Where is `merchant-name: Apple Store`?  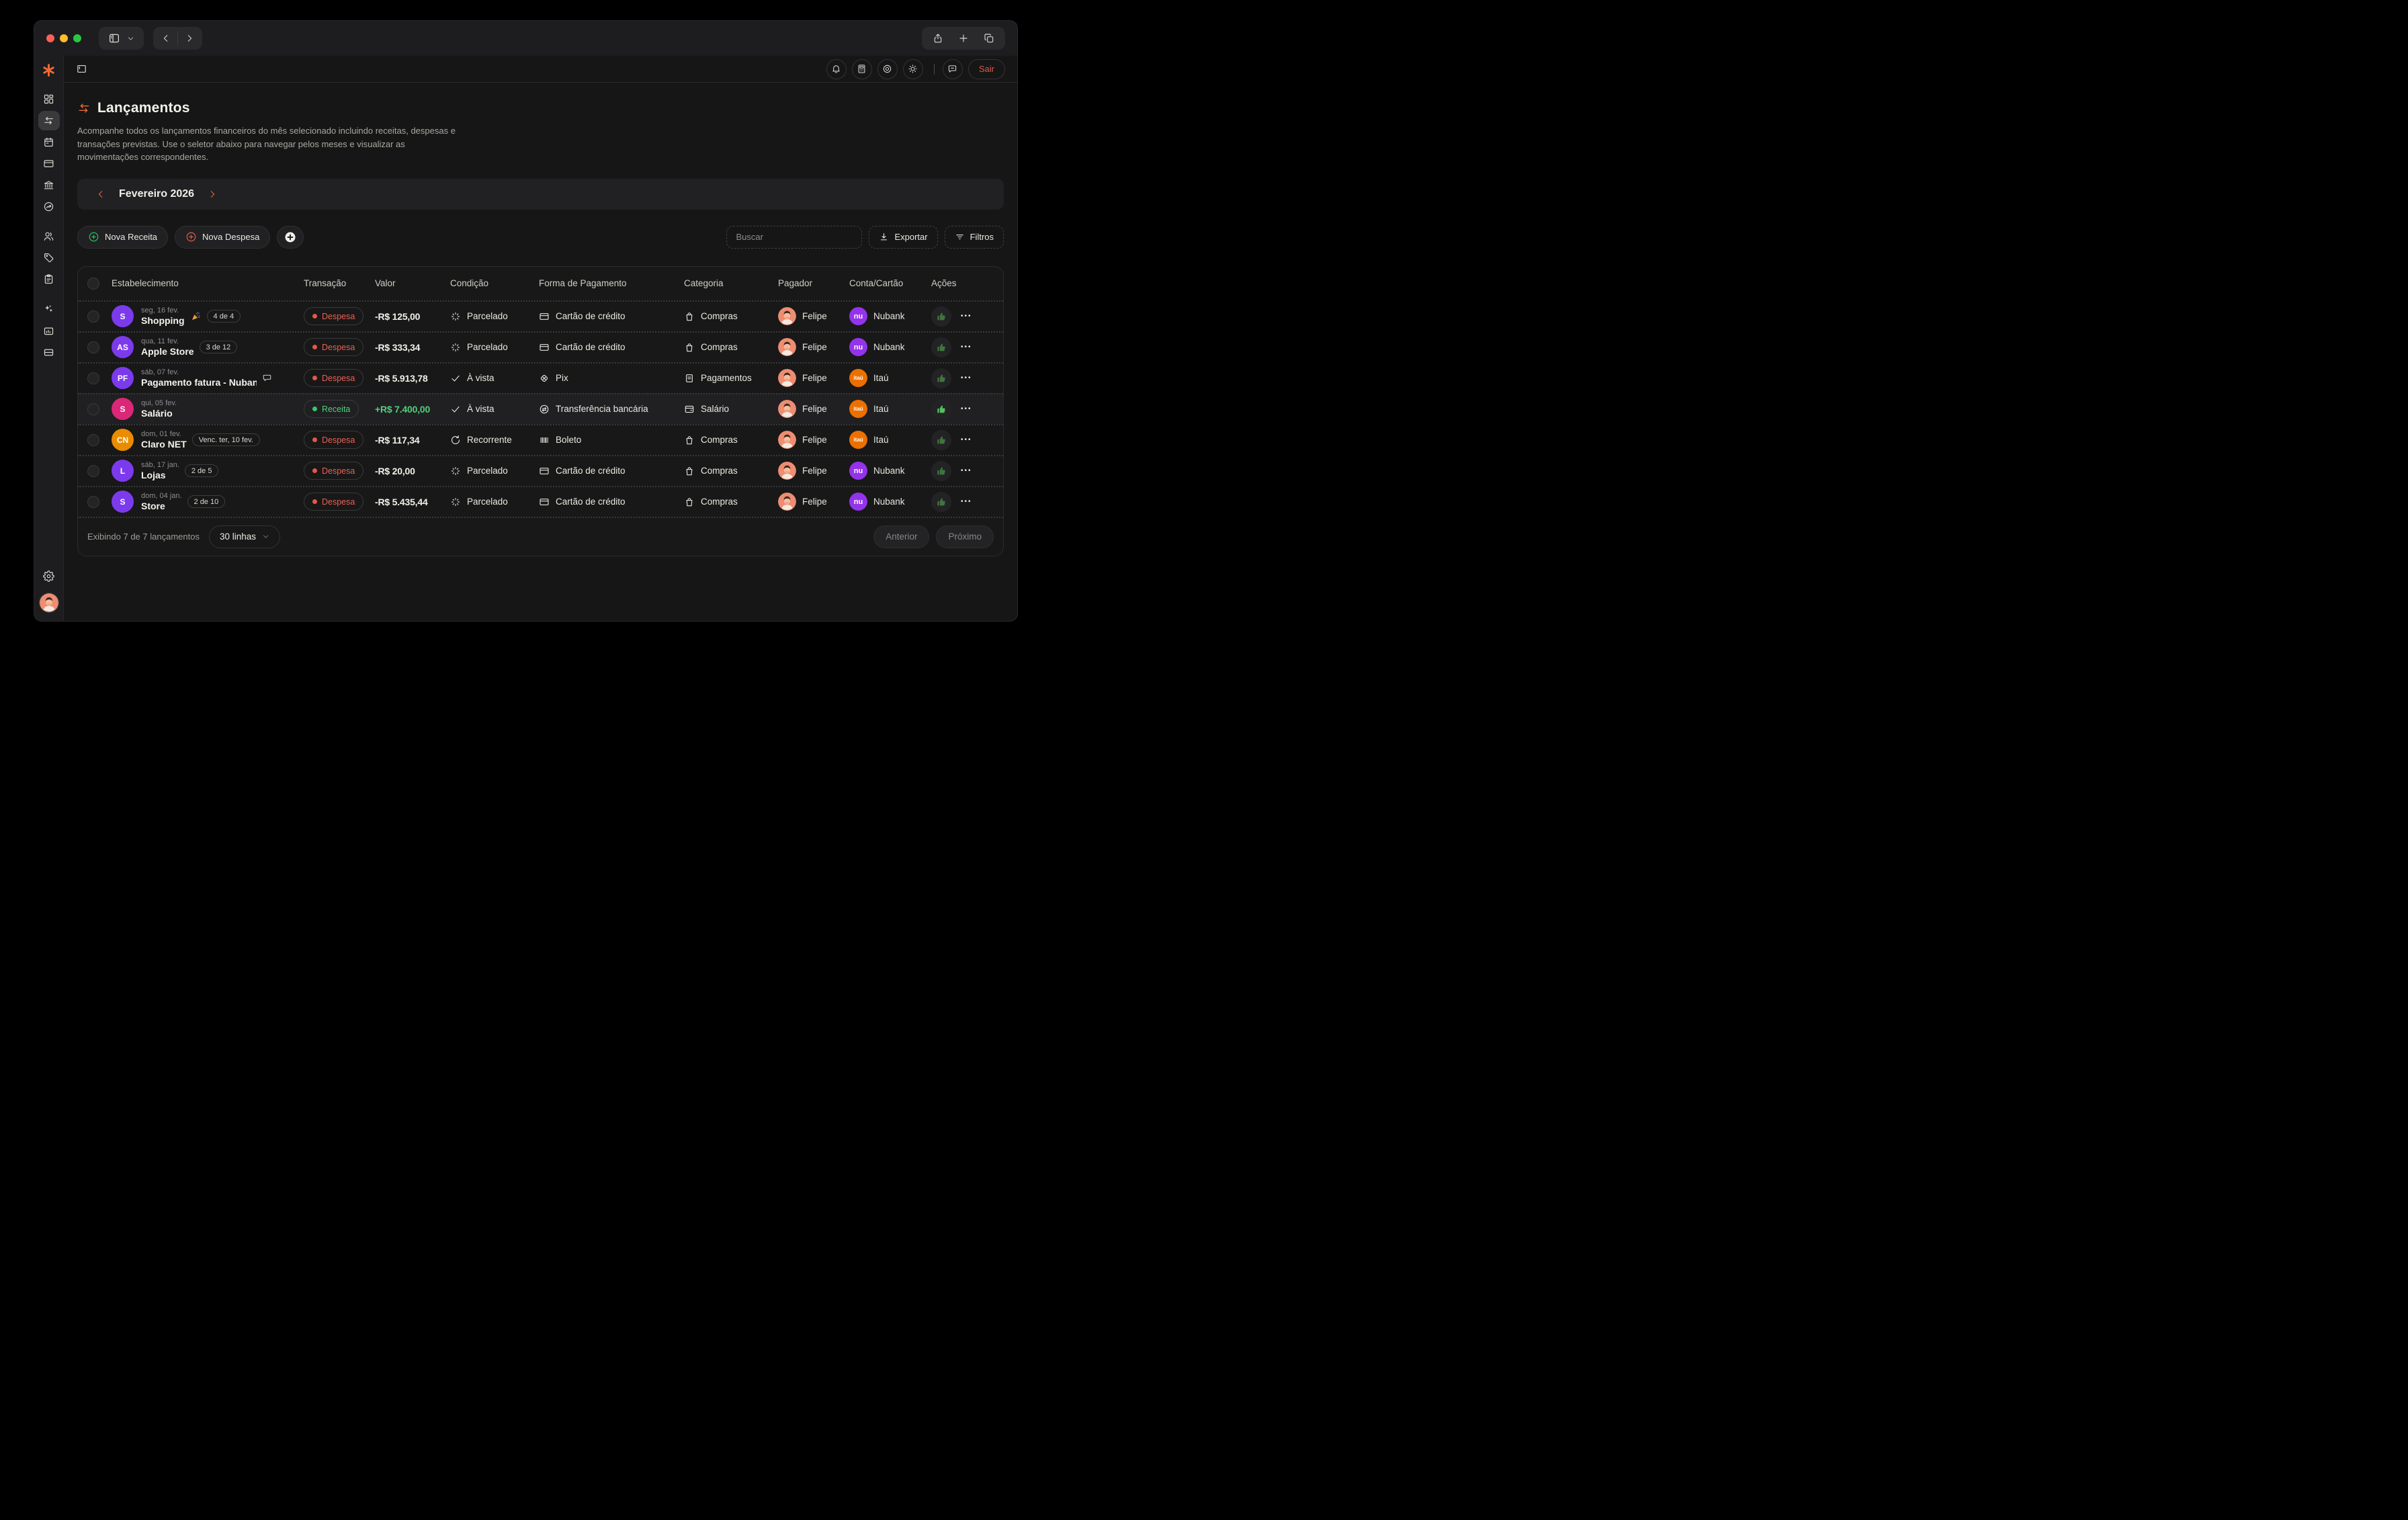 merchant-name: Apple Store is located at coordinates (167, 351).